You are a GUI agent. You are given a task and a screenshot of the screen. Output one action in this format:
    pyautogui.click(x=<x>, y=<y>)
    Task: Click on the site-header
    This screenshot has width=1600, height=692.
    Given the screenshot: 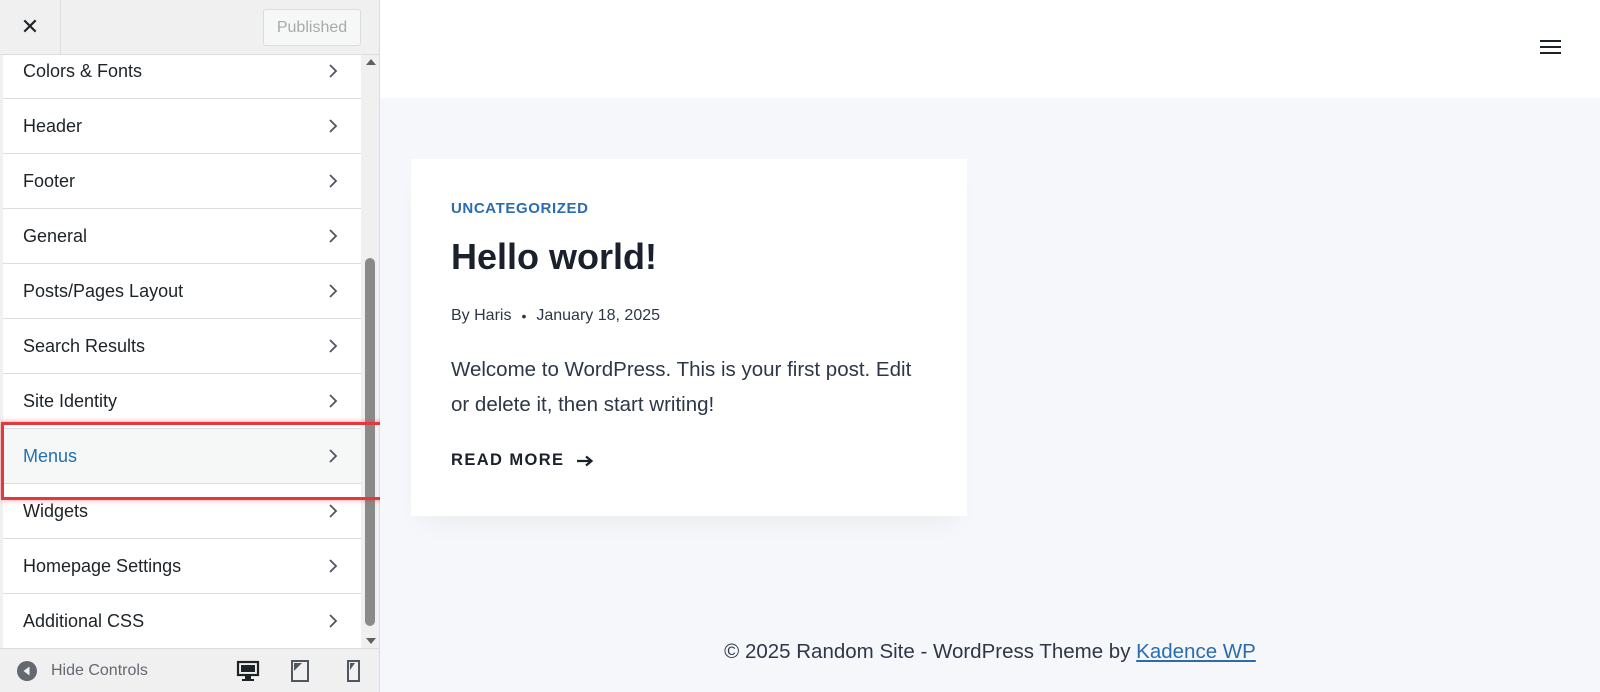 What is the action you would take?
    pyautogui.click(x=990, y=49)
    